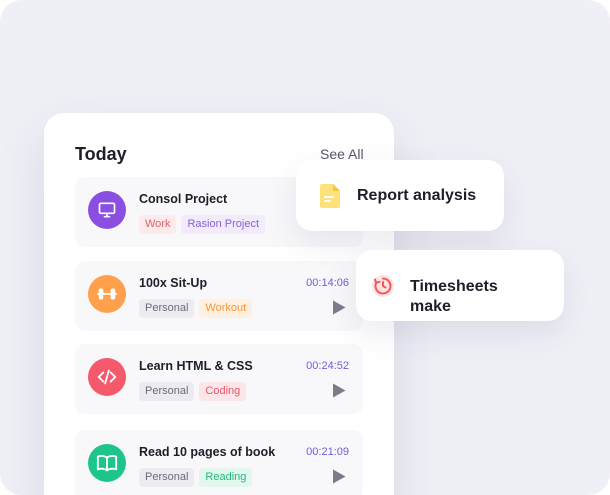 This screenshot has height=495, width=610. Describe the element at coordinates (327, 452) in the screenshot. I see `task-timer: 00:21:09` at that location.